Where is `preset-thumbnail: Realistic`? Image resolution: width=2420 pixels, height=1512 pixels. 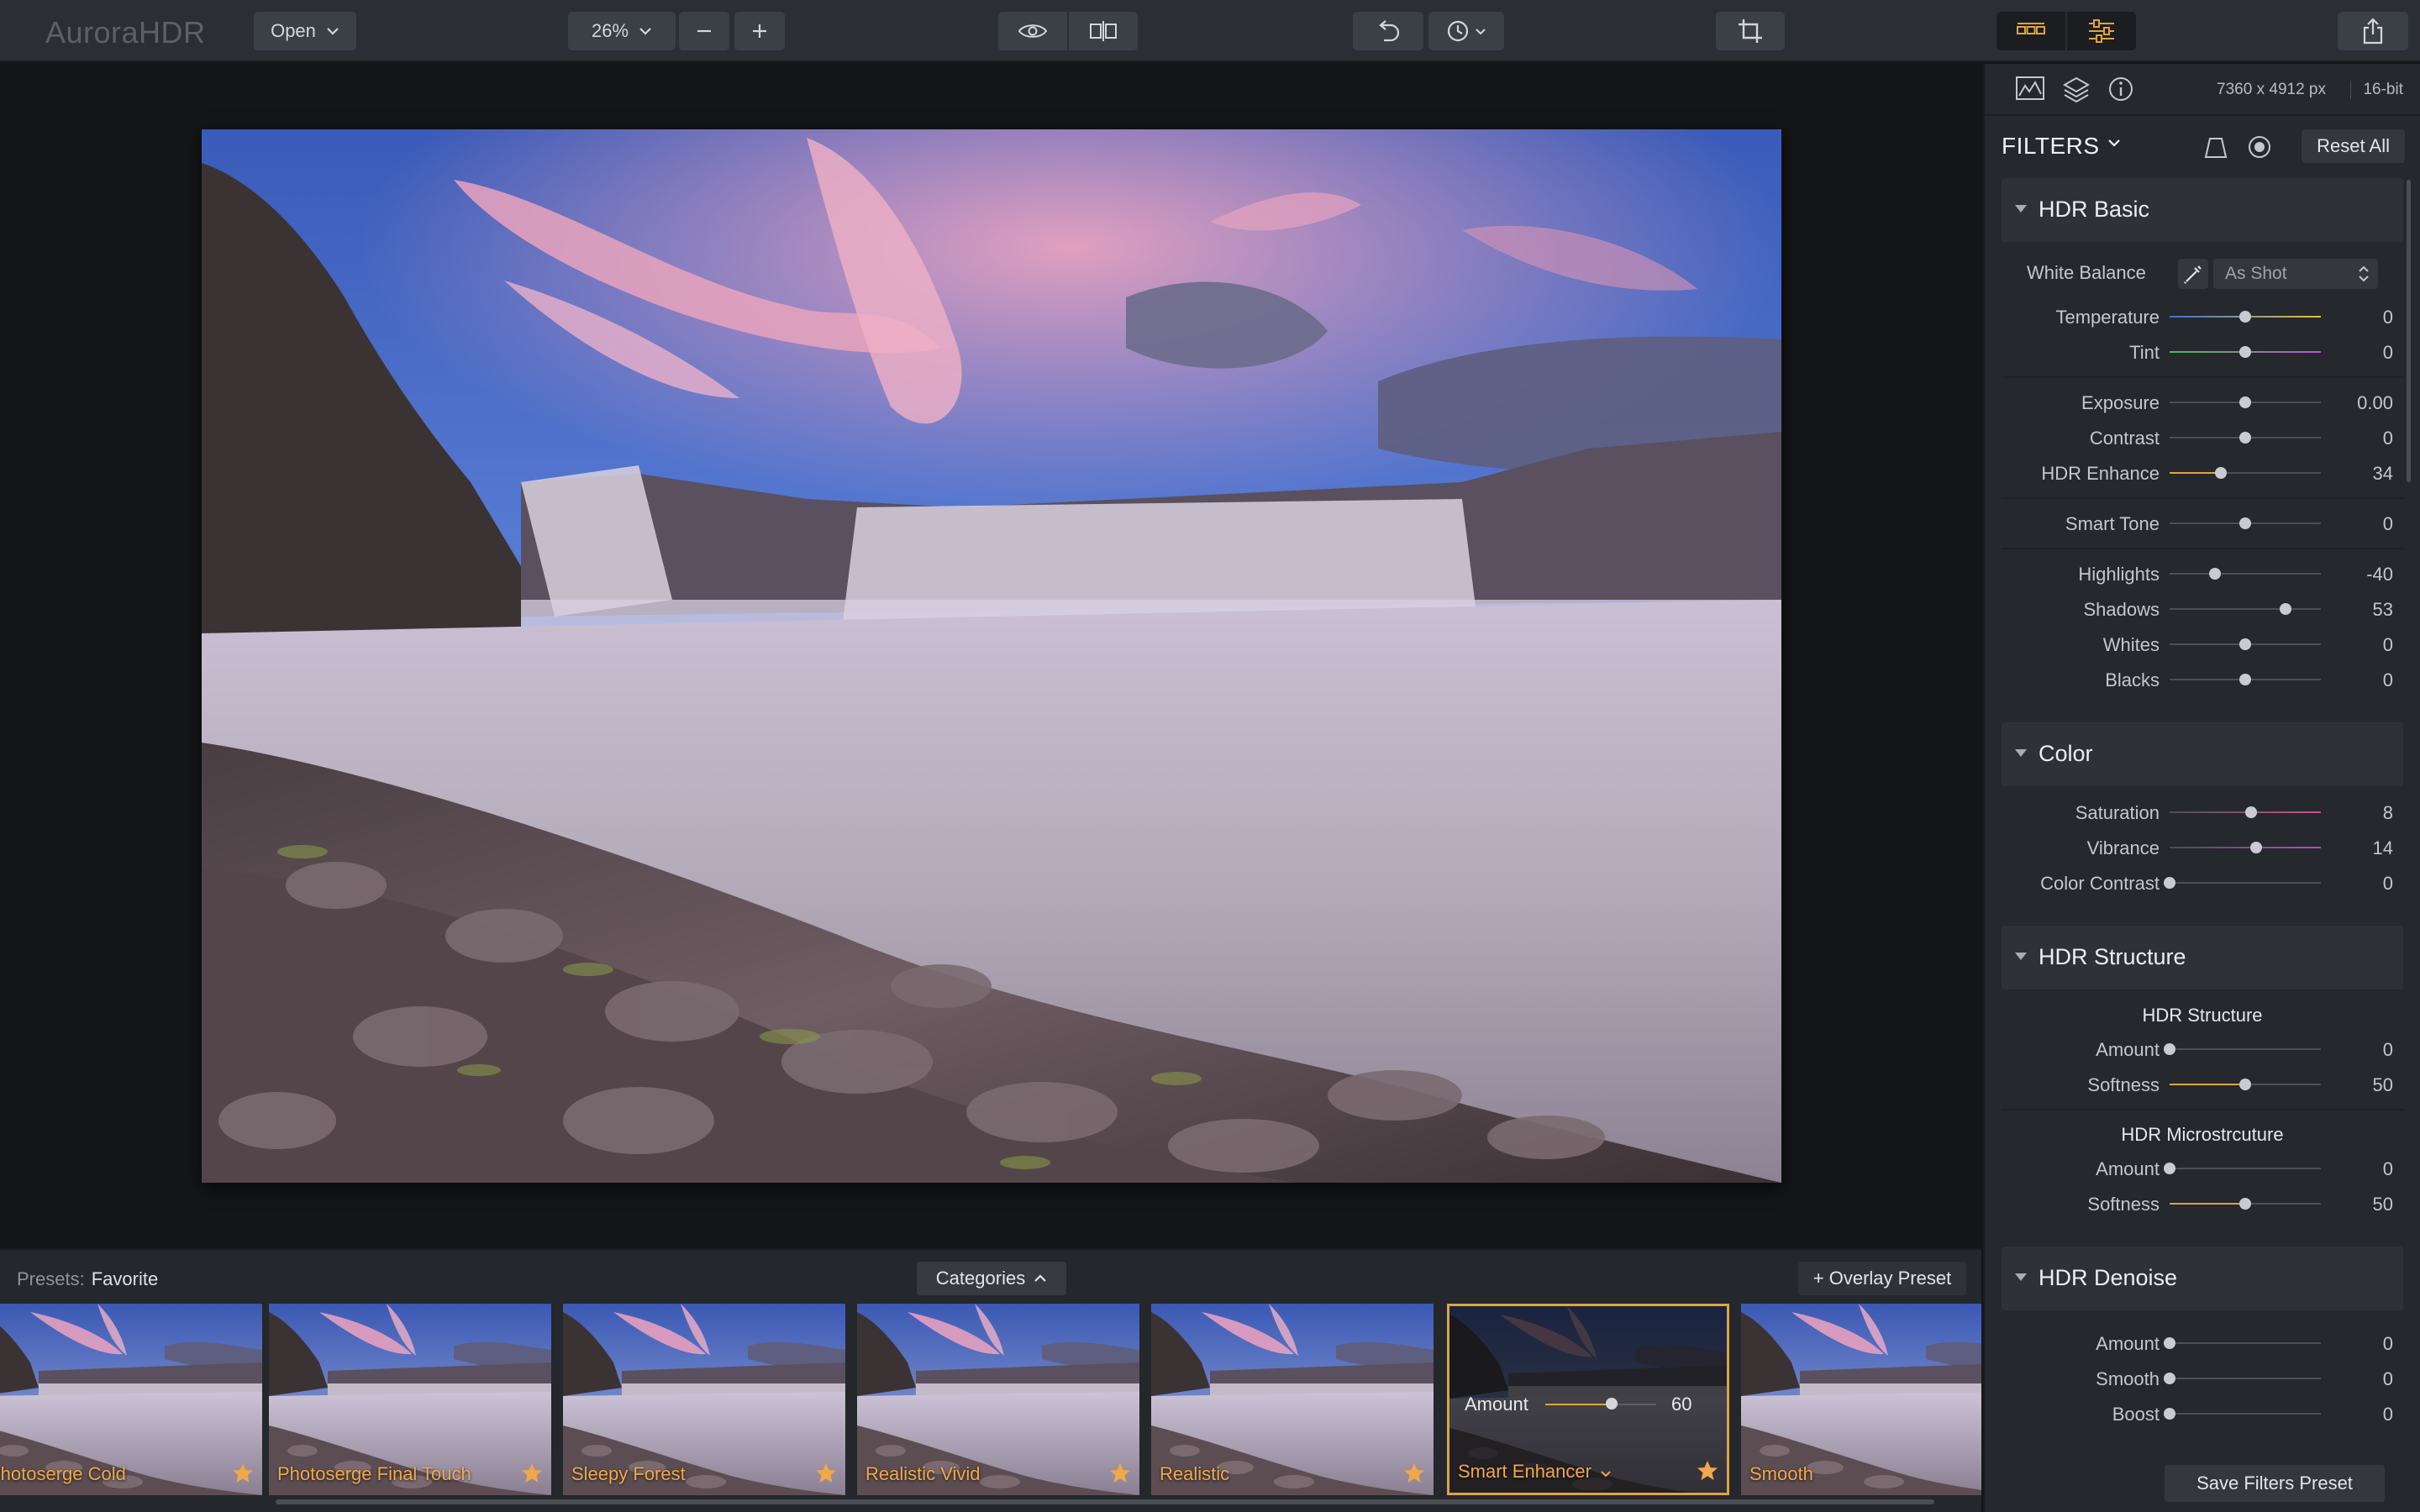 preset-thumbnail: Realistic is located at coordinates (1292, 1399).